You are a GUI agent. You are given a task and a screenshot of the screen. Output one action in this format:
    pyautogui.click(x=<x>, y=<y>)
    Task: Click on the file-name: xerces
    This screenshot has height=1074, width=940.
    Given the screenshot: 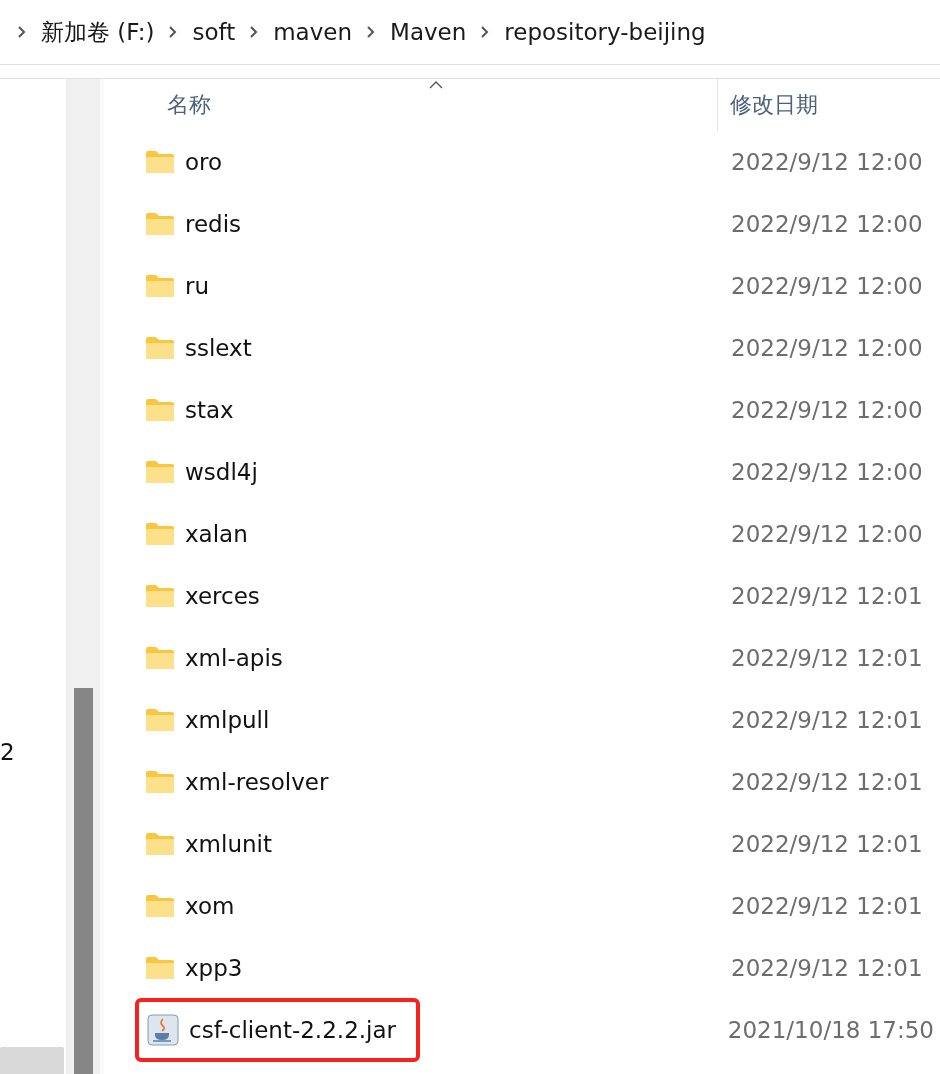 What is the action you would take?
    pyautogui.click(x=222, y=596)
    